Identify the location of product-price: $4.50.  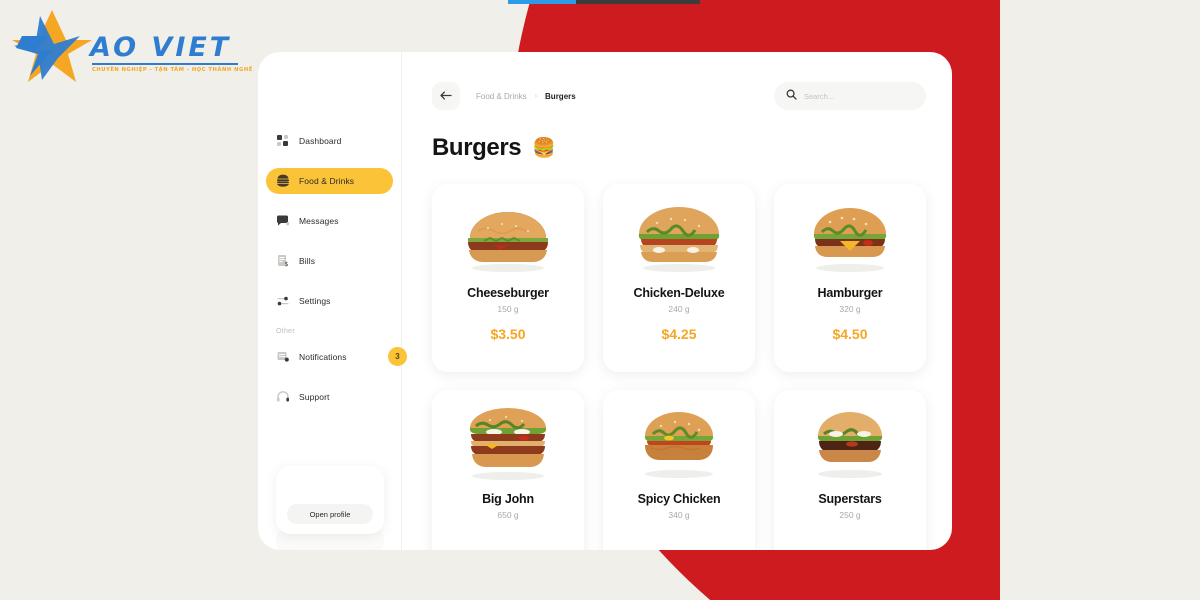
(850, 334).